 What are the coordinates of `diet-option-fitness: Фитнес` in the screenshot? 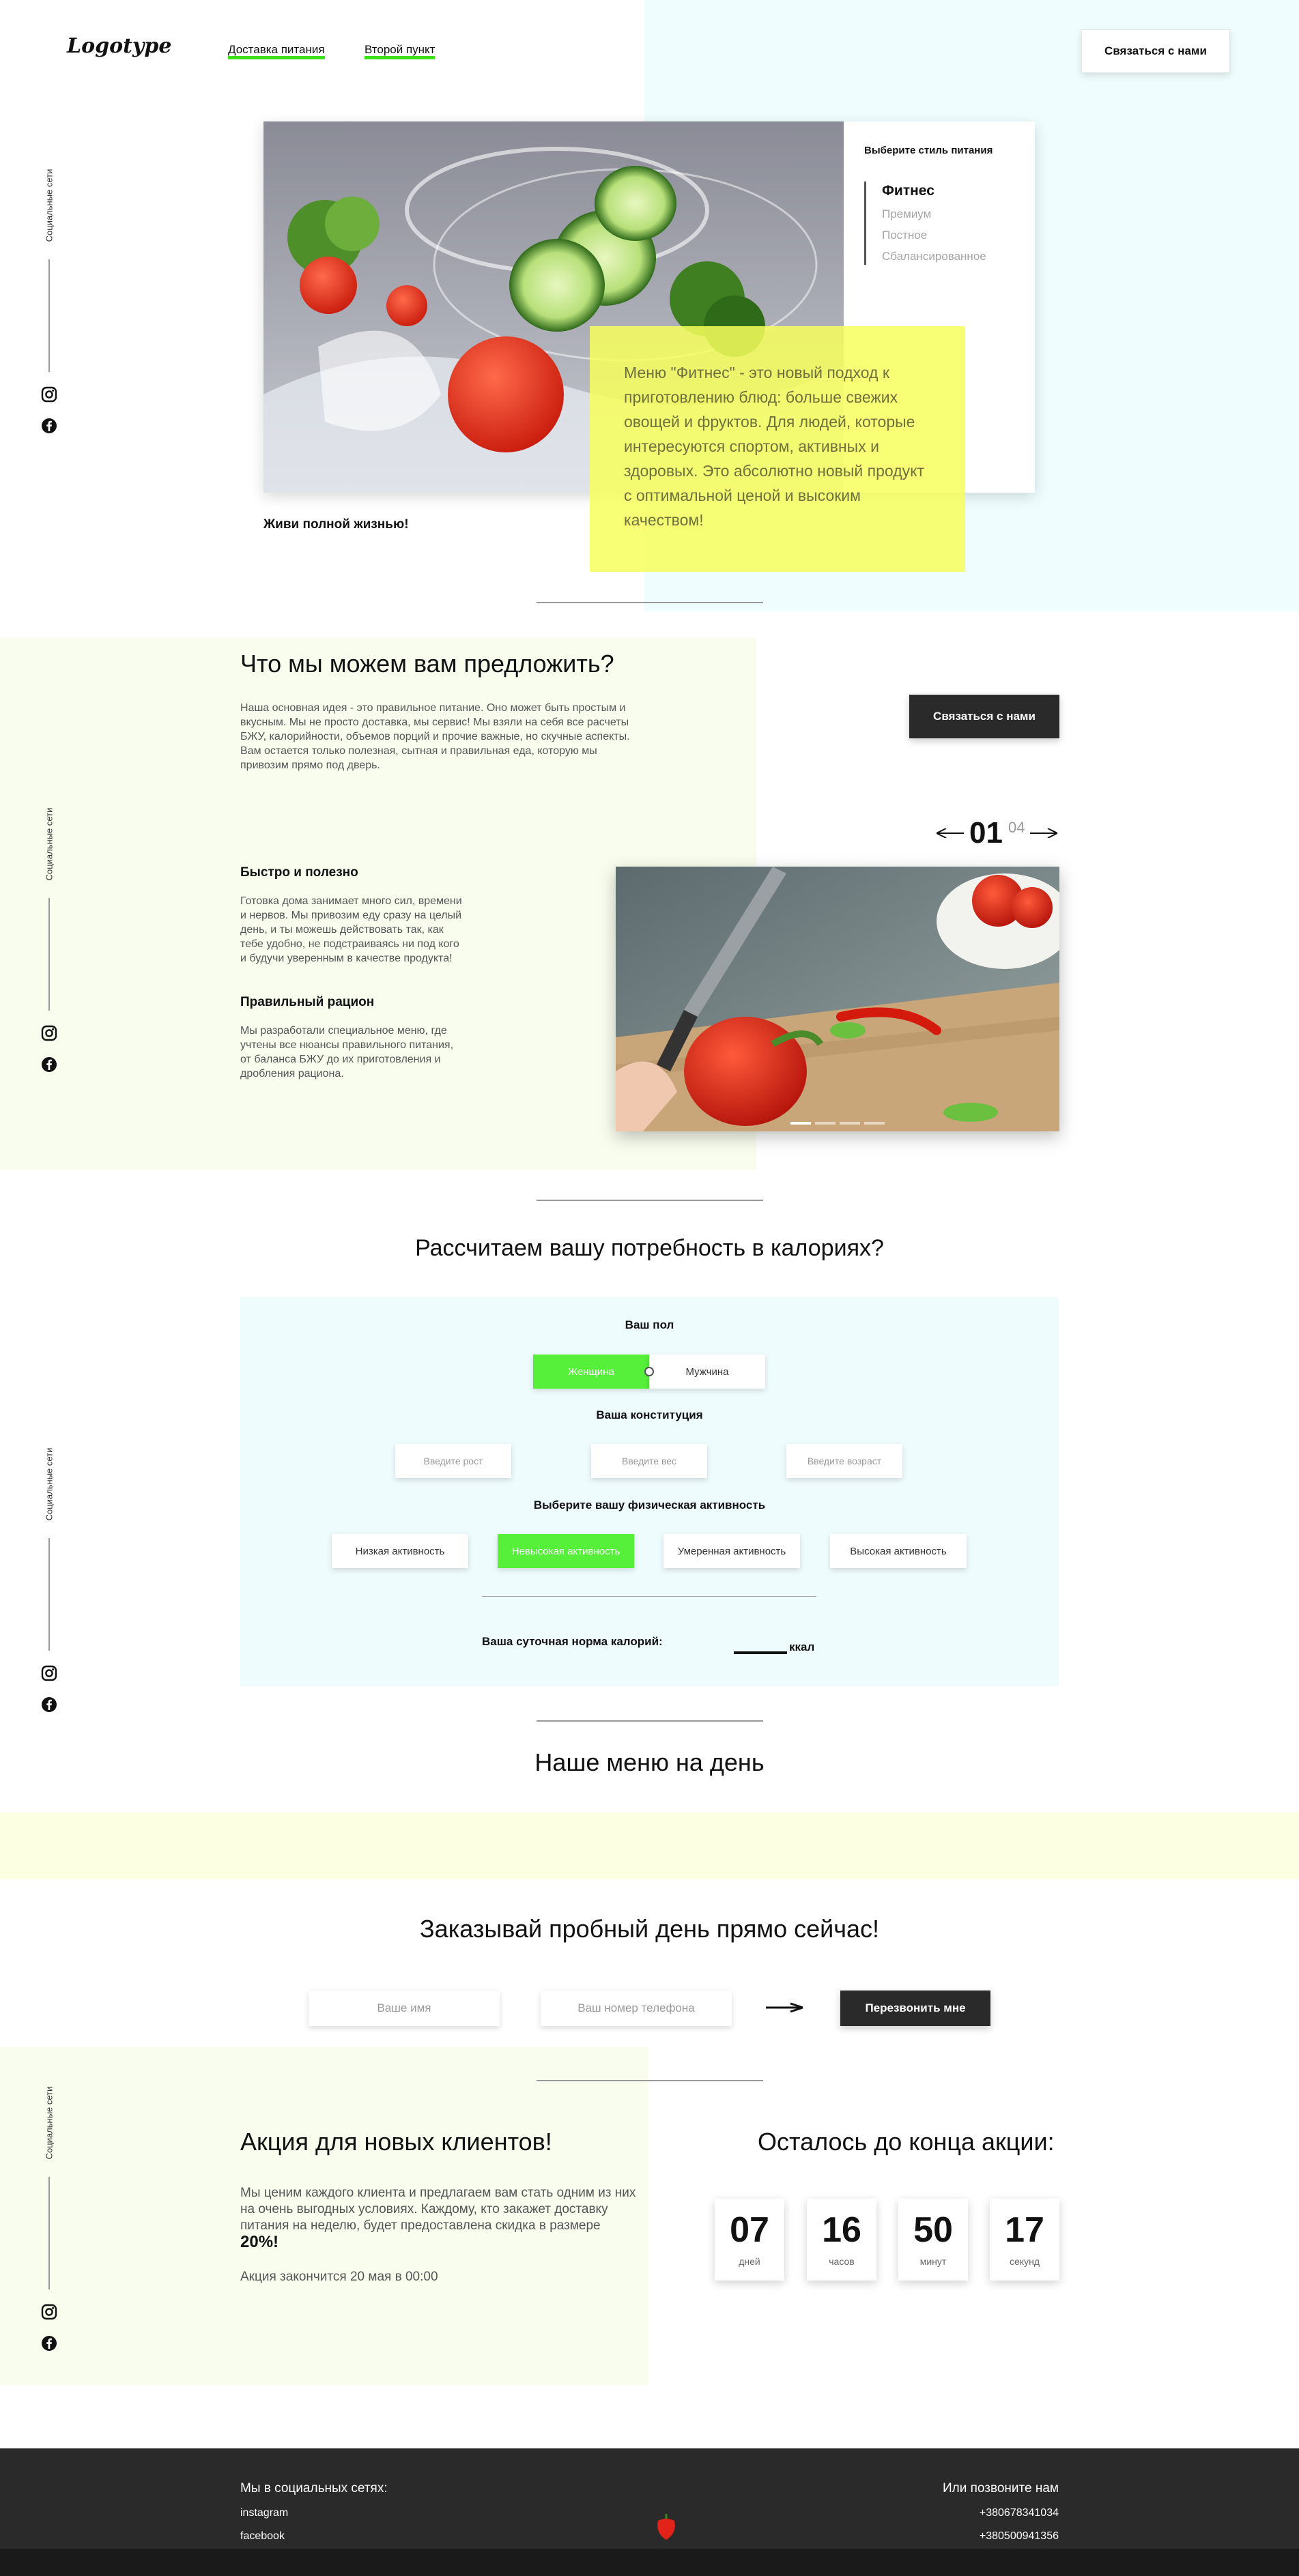 It's located at (908, 191).